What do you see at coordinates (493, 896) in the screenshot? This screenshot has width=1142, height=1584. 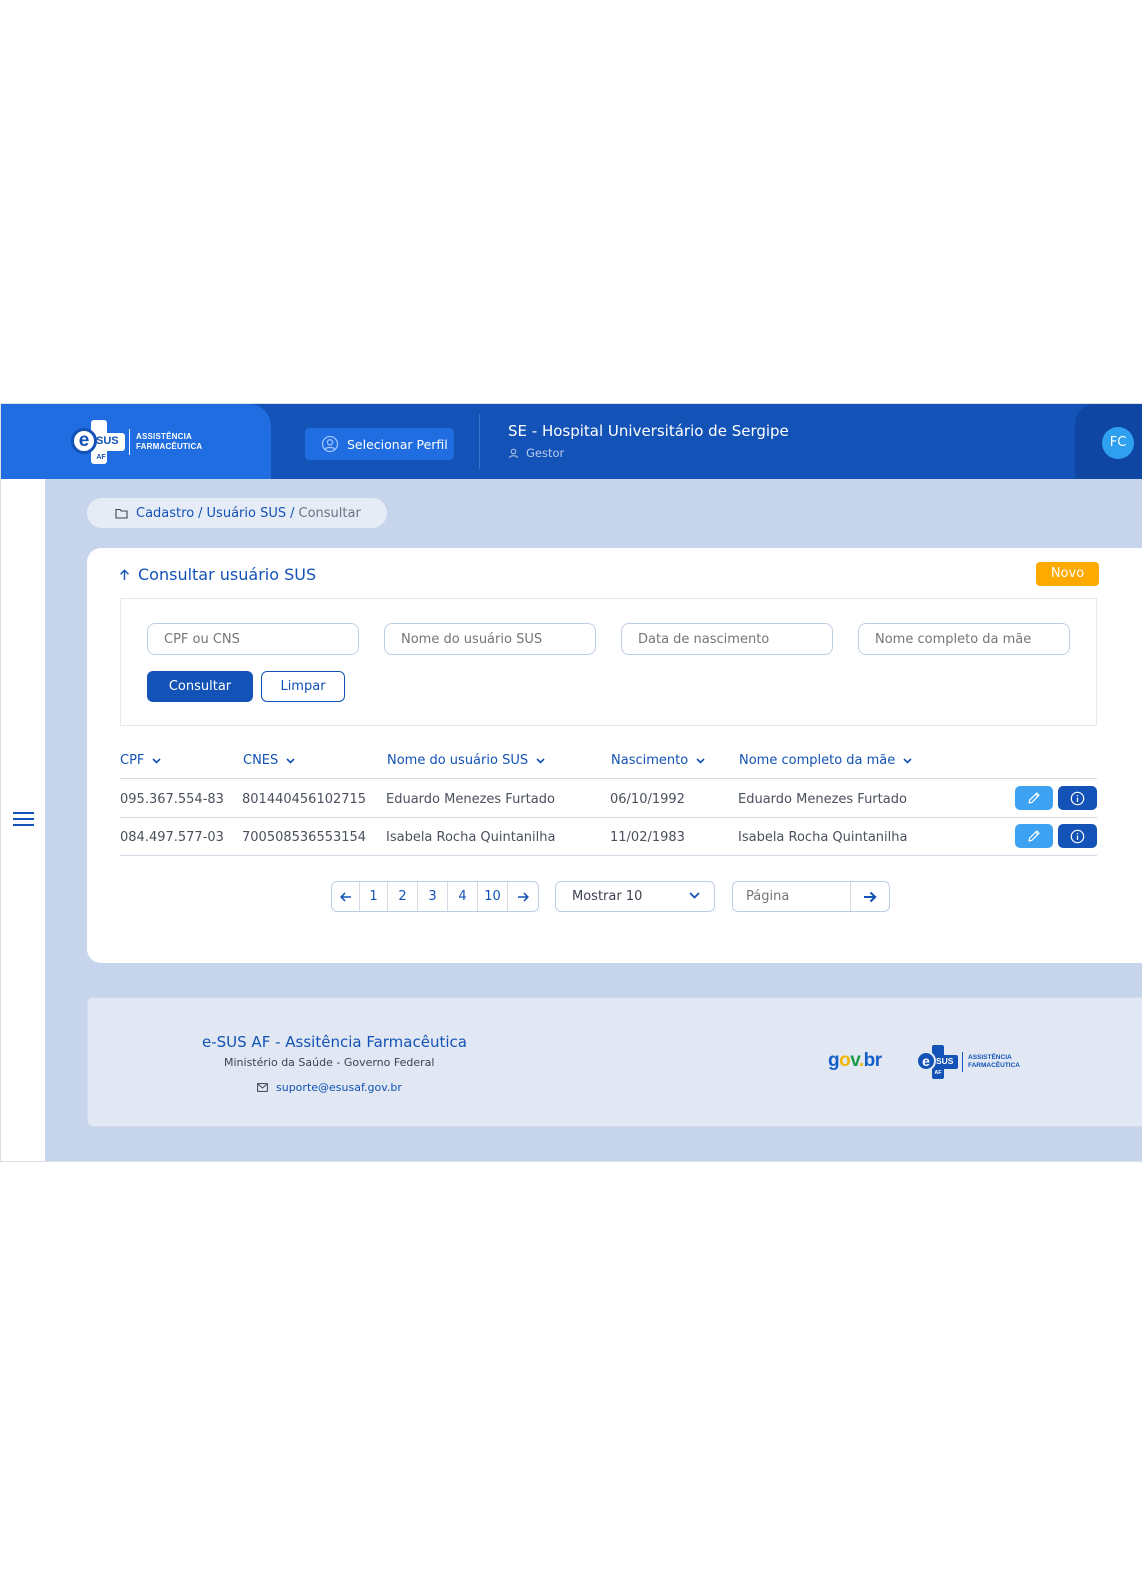 I see `page-10-button: 10` at bounding box center [493, 896].